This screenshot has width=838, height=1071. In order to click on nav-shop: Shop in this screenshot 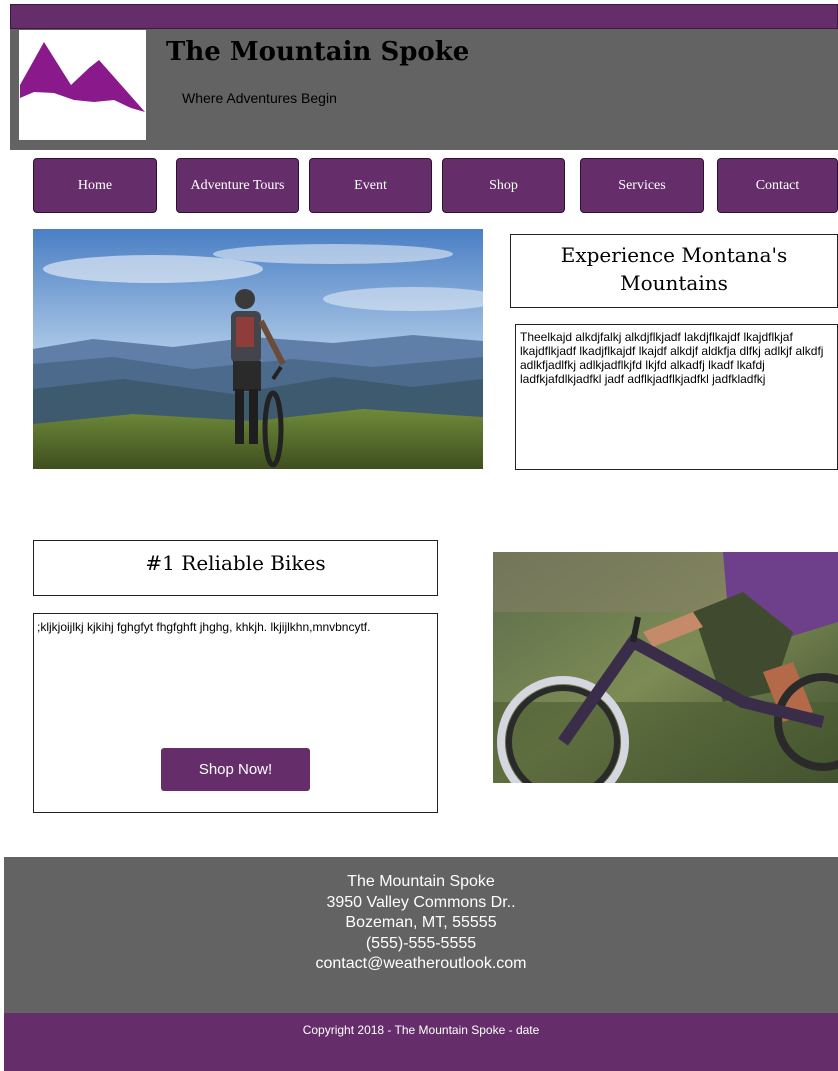, I will do `click(503, 185)`.